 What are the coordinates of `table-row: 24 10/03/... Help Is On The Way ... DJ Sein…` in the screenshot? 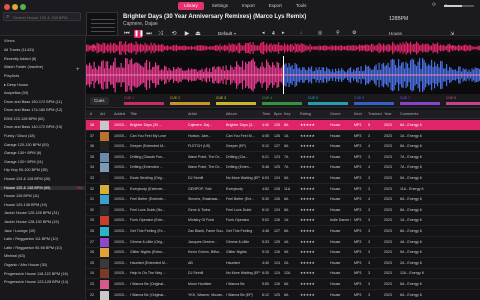 It's located at (283, 274).